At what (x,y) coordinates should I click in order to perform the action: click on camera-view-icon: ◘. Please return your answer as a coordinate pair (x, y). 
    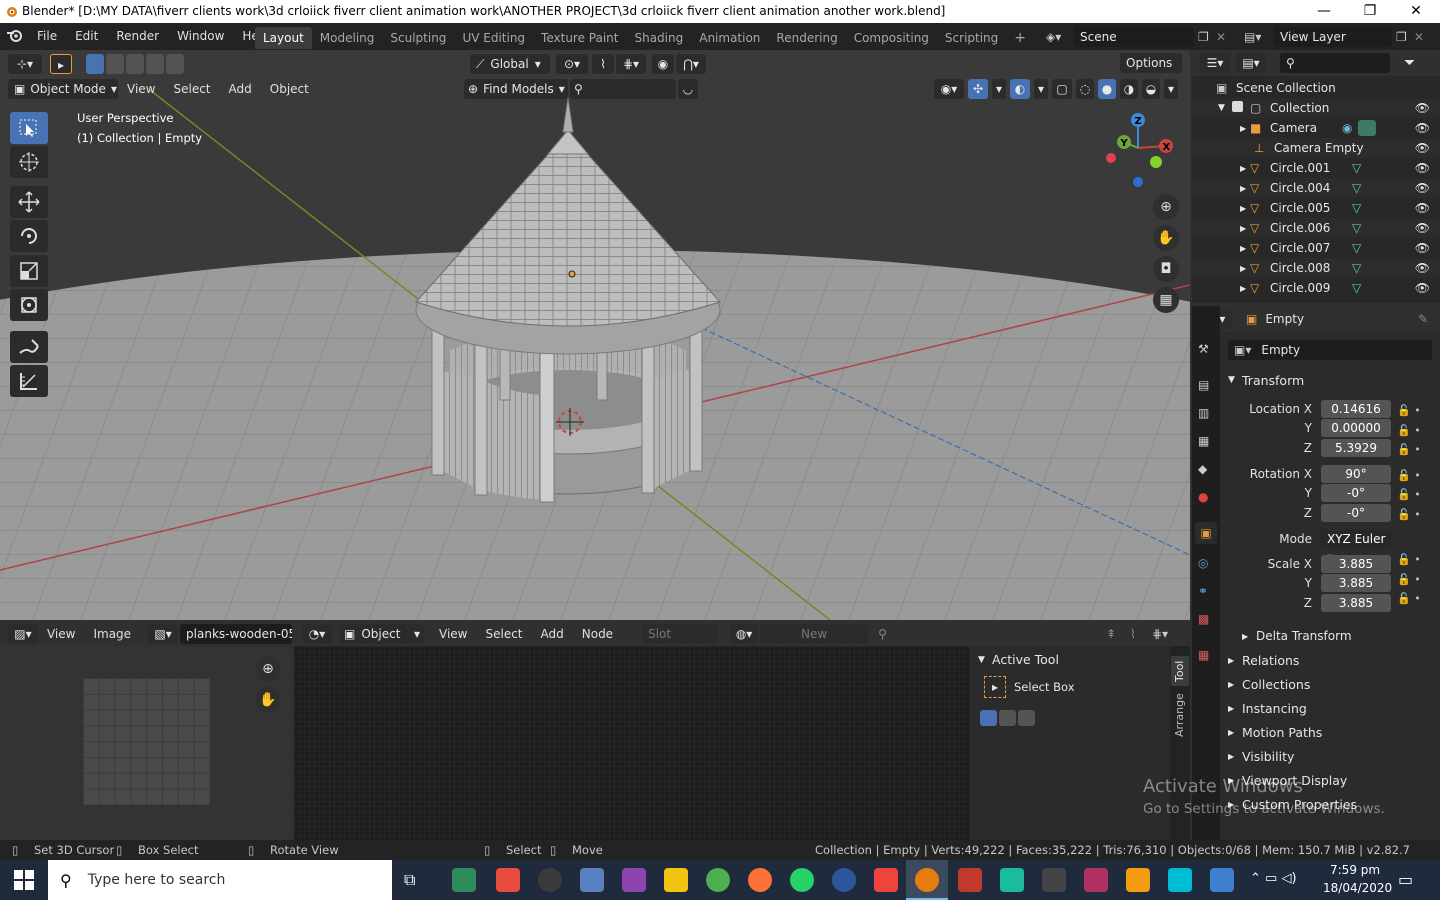
    Looking at the image, I should click on (1166, 269).